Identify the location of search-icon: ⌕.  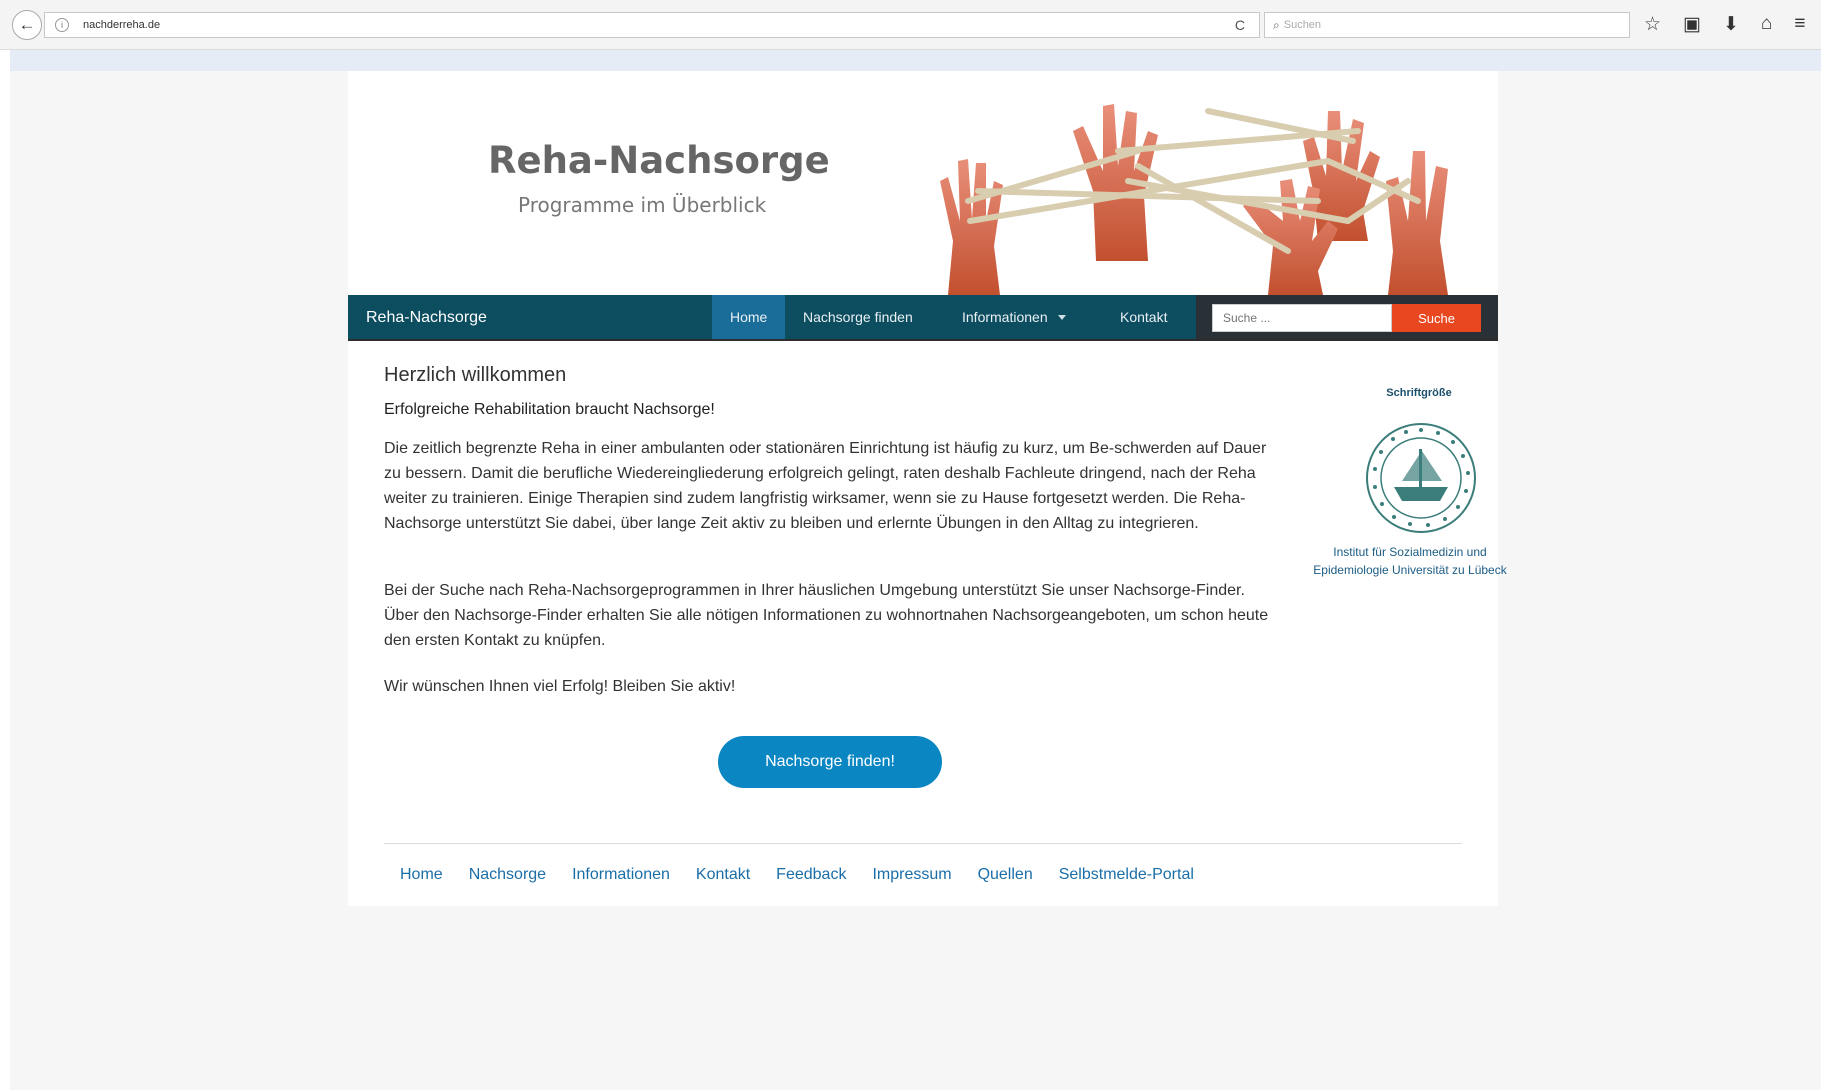
(1276, 24).